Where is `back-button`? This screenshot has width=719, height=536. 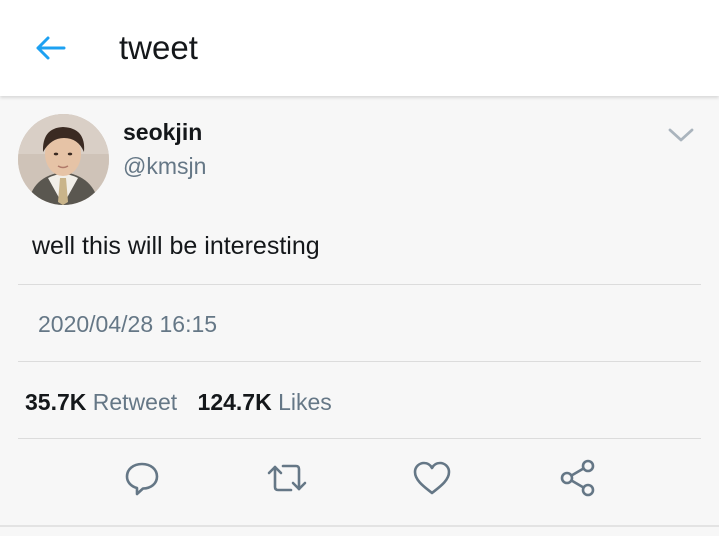
back-button is located at coordinates (50, 48).